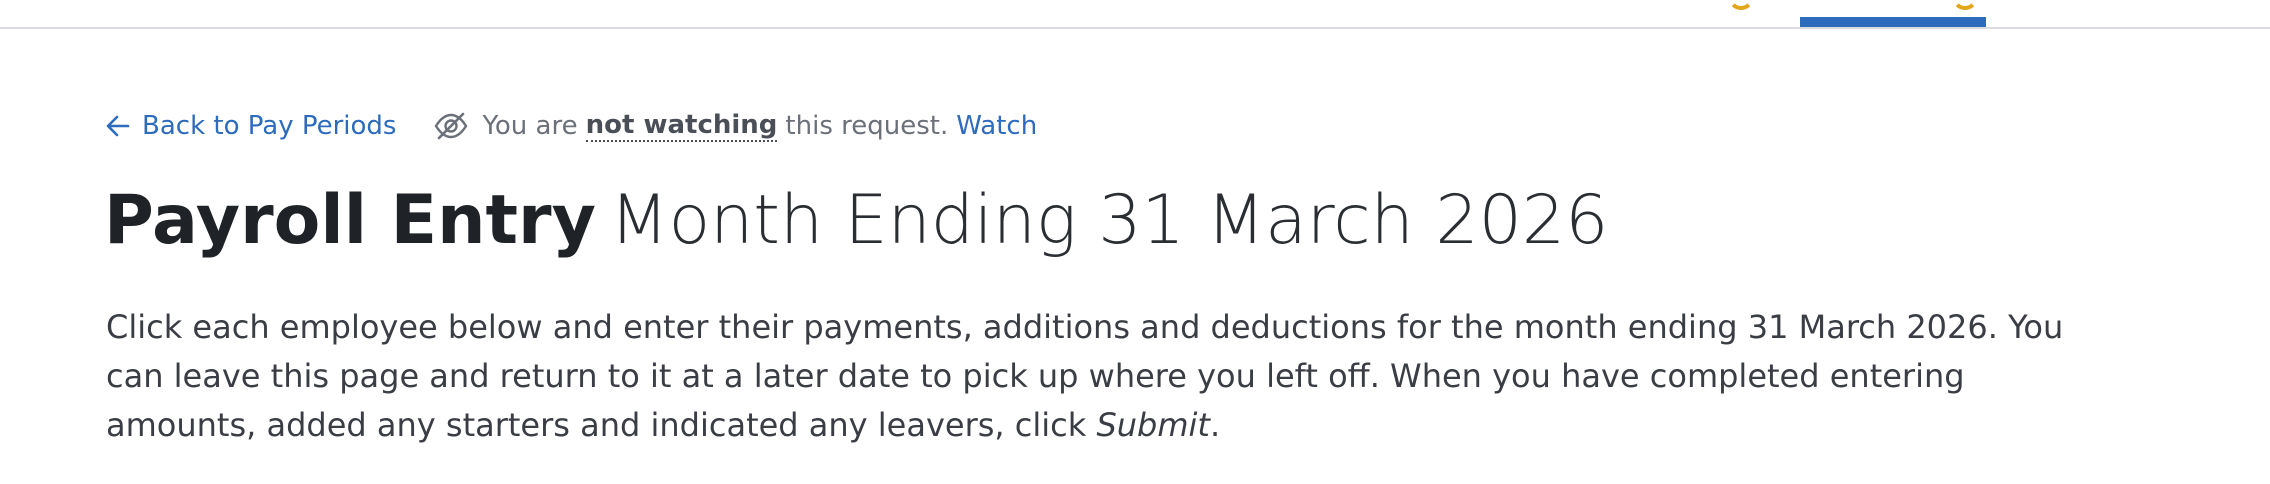 This screenshot has width=2270, height=484. Describe the element at coordinates (530, 126) in the screenshot. I see `watch-prefix: You are` at that location.